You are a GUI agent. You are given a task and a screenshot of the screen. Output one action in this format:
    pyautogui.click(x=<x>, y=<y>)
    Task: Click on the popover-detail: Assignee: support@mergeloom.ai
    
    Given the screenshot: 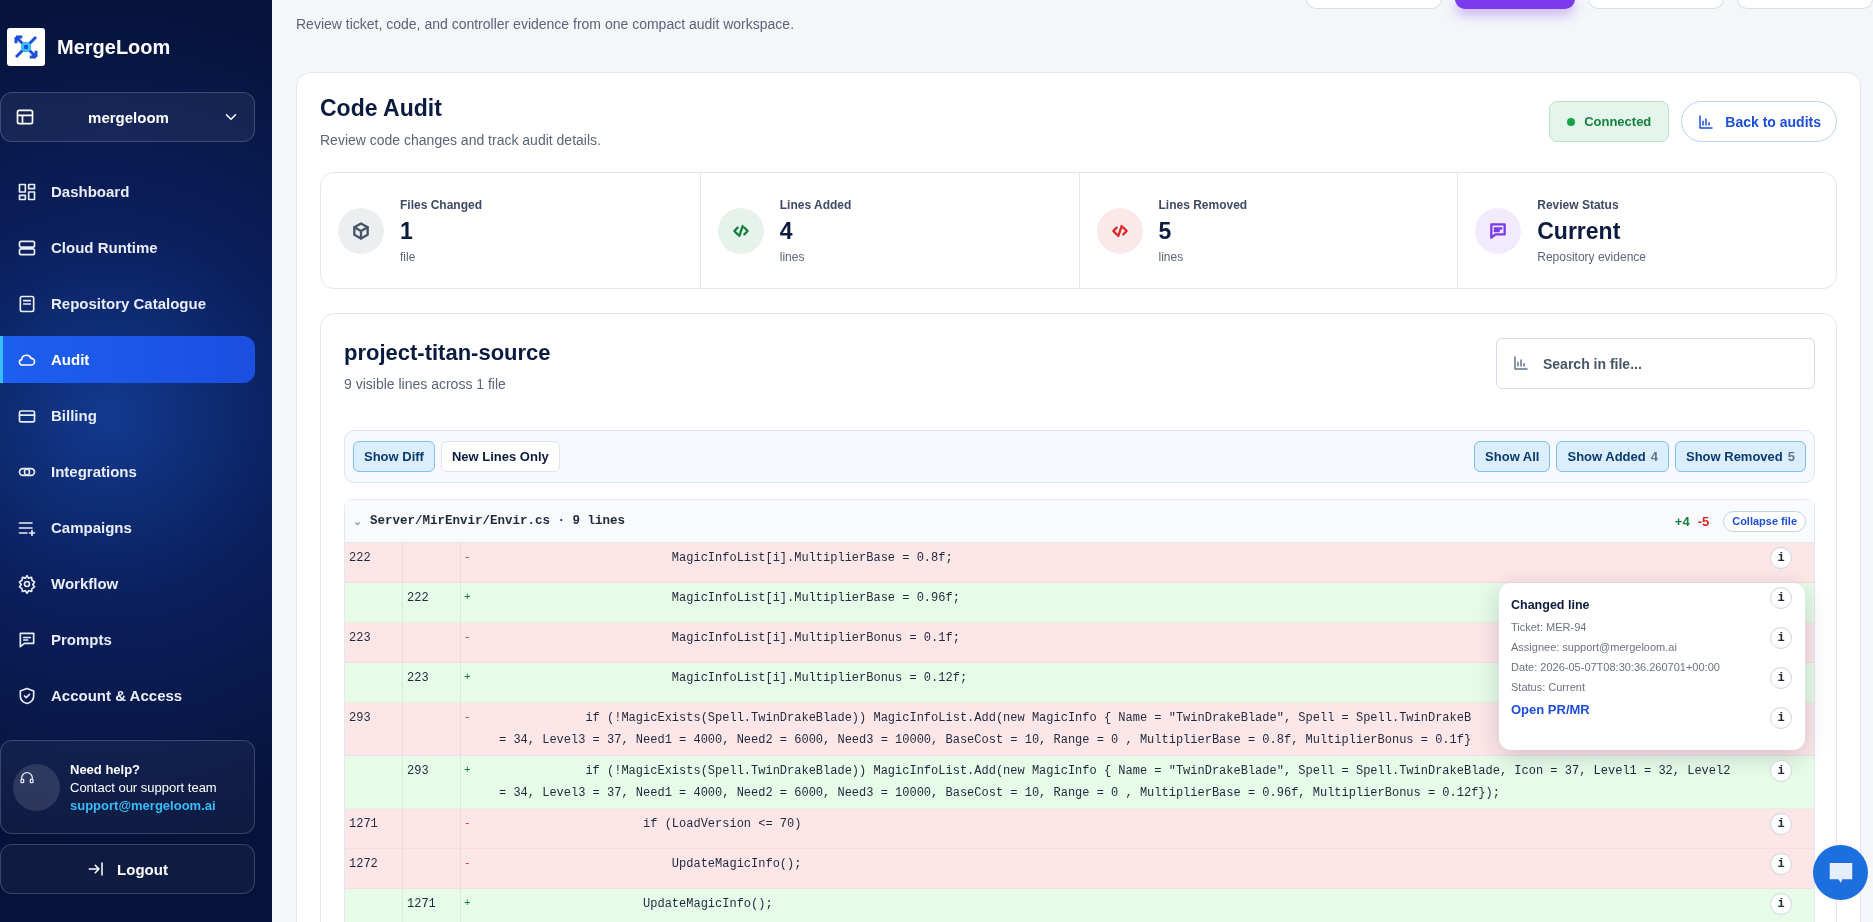 What is the action you would take?
    pyautogui.click(x=1594, y=647)
    